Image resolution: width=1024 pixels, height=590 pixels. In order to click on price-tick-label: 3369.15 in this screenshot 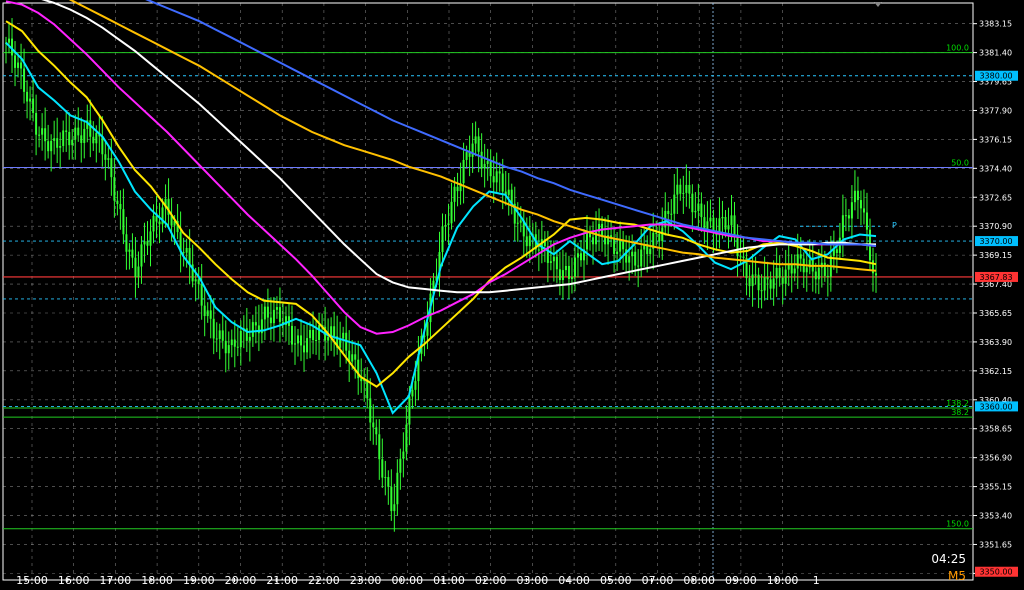, I will do `click(995, 255)`.